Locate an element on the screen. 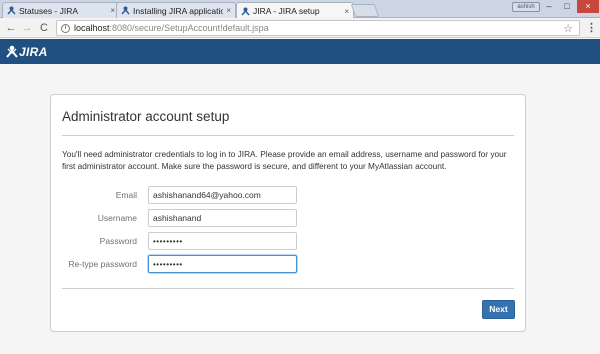  reload-button: C is located at coordinates (44, 28).